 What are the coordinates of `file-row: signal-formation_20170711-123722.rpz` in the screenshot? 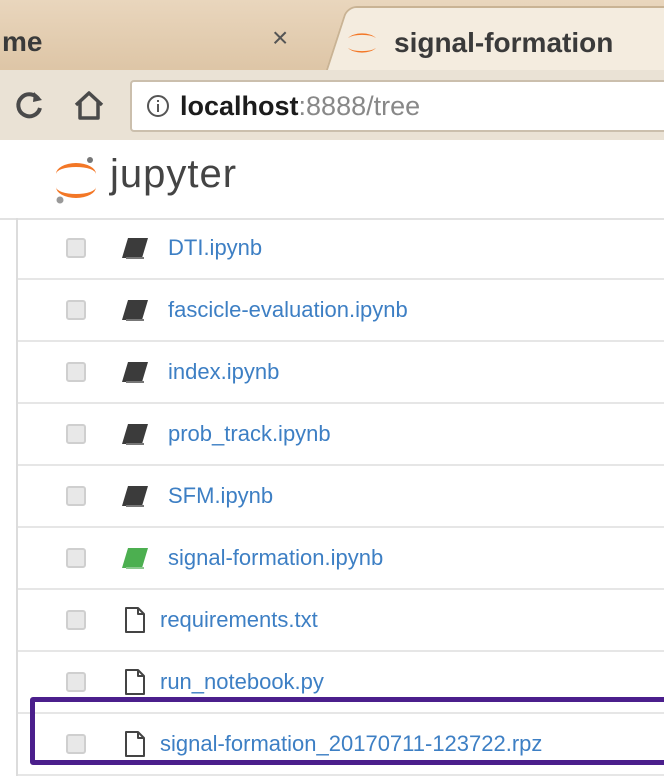 It's located at (341, 745).